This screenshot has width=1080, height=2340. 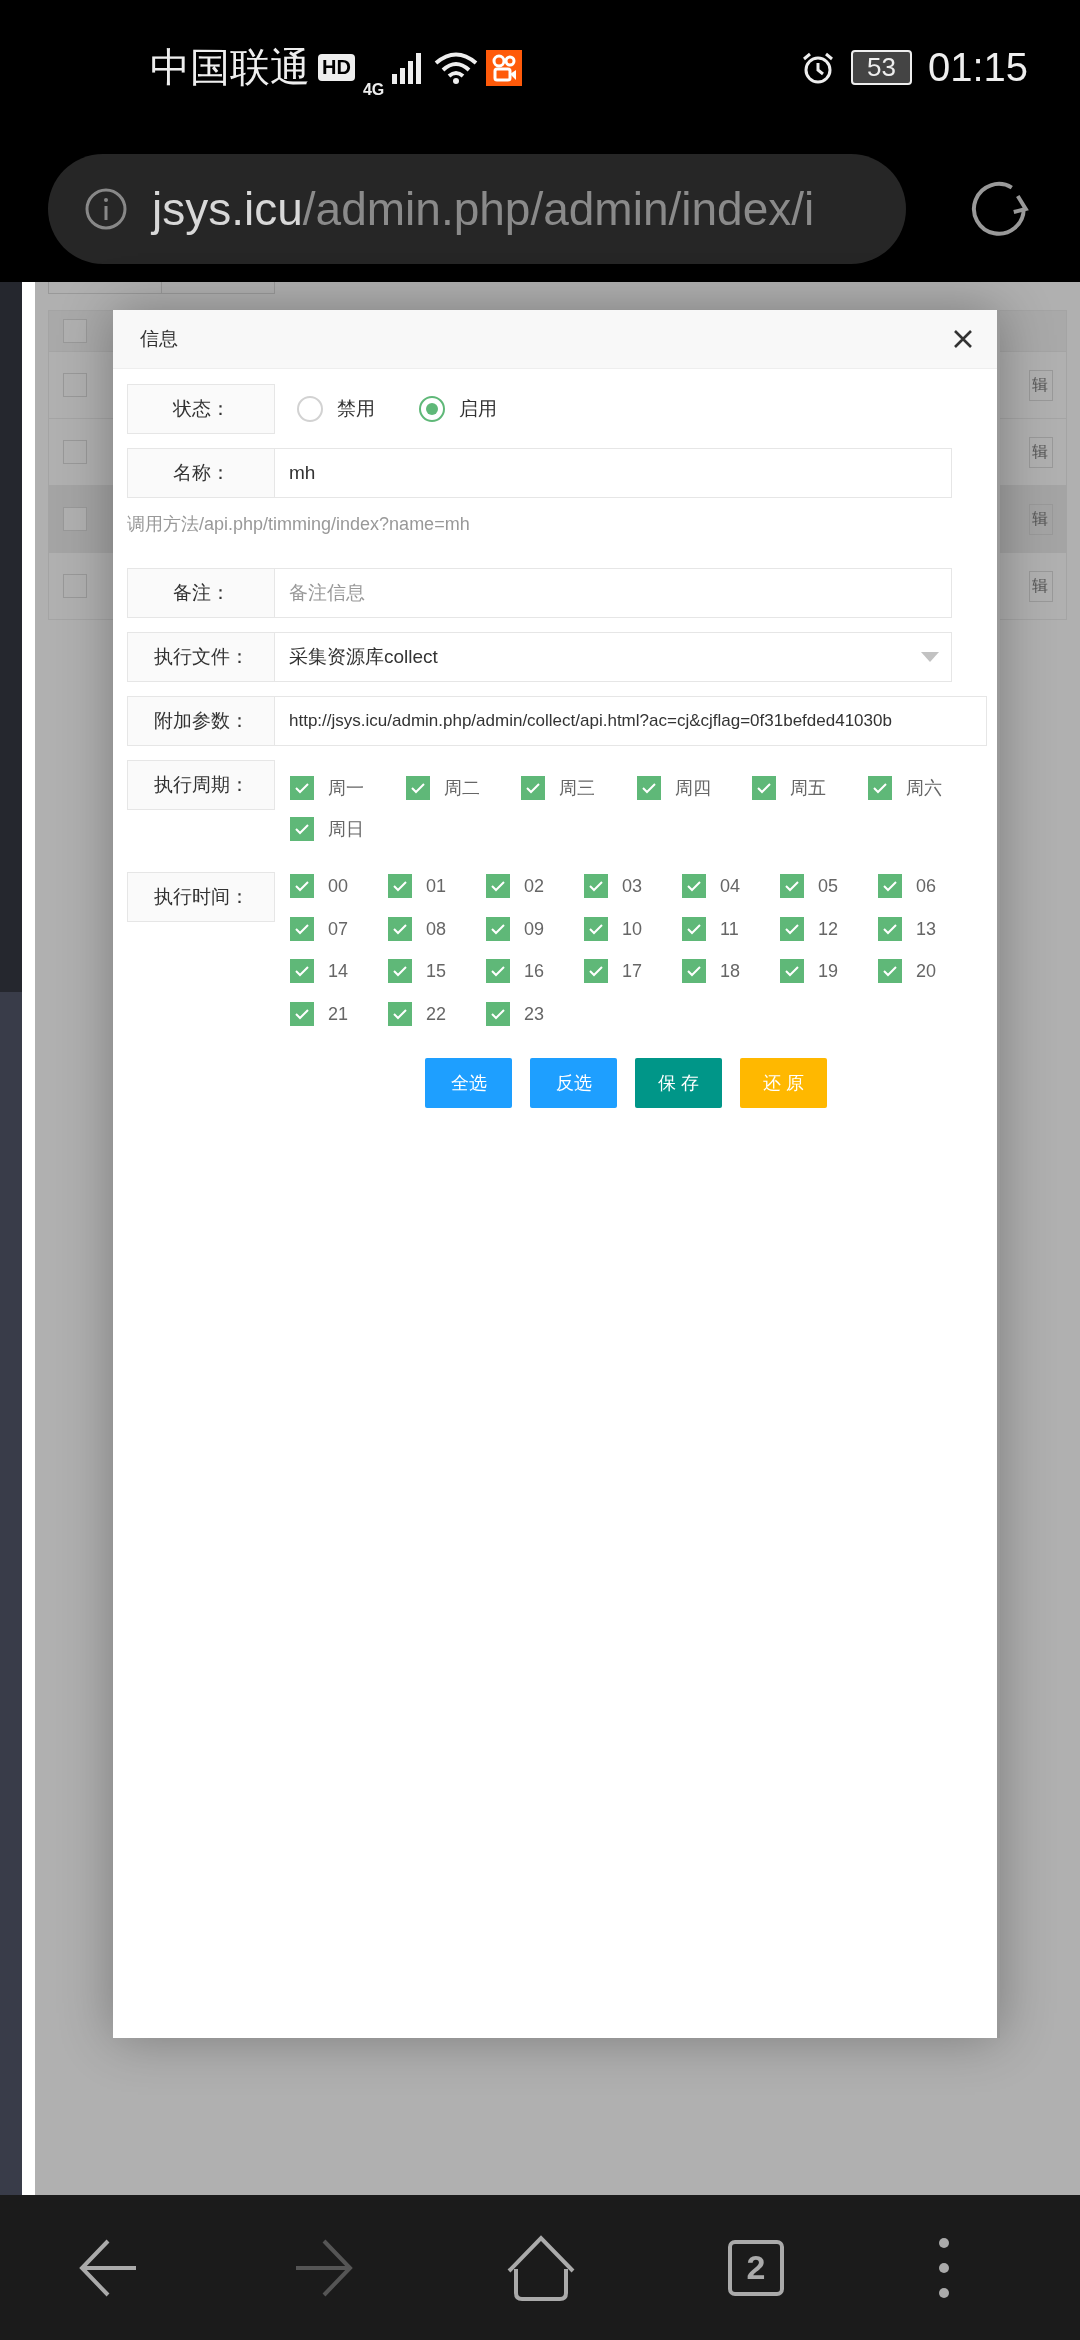 What do you see at coordinates (336, 67) in the screenshot?
I see `hd-badge: HD` at bounding box center [336, 67].